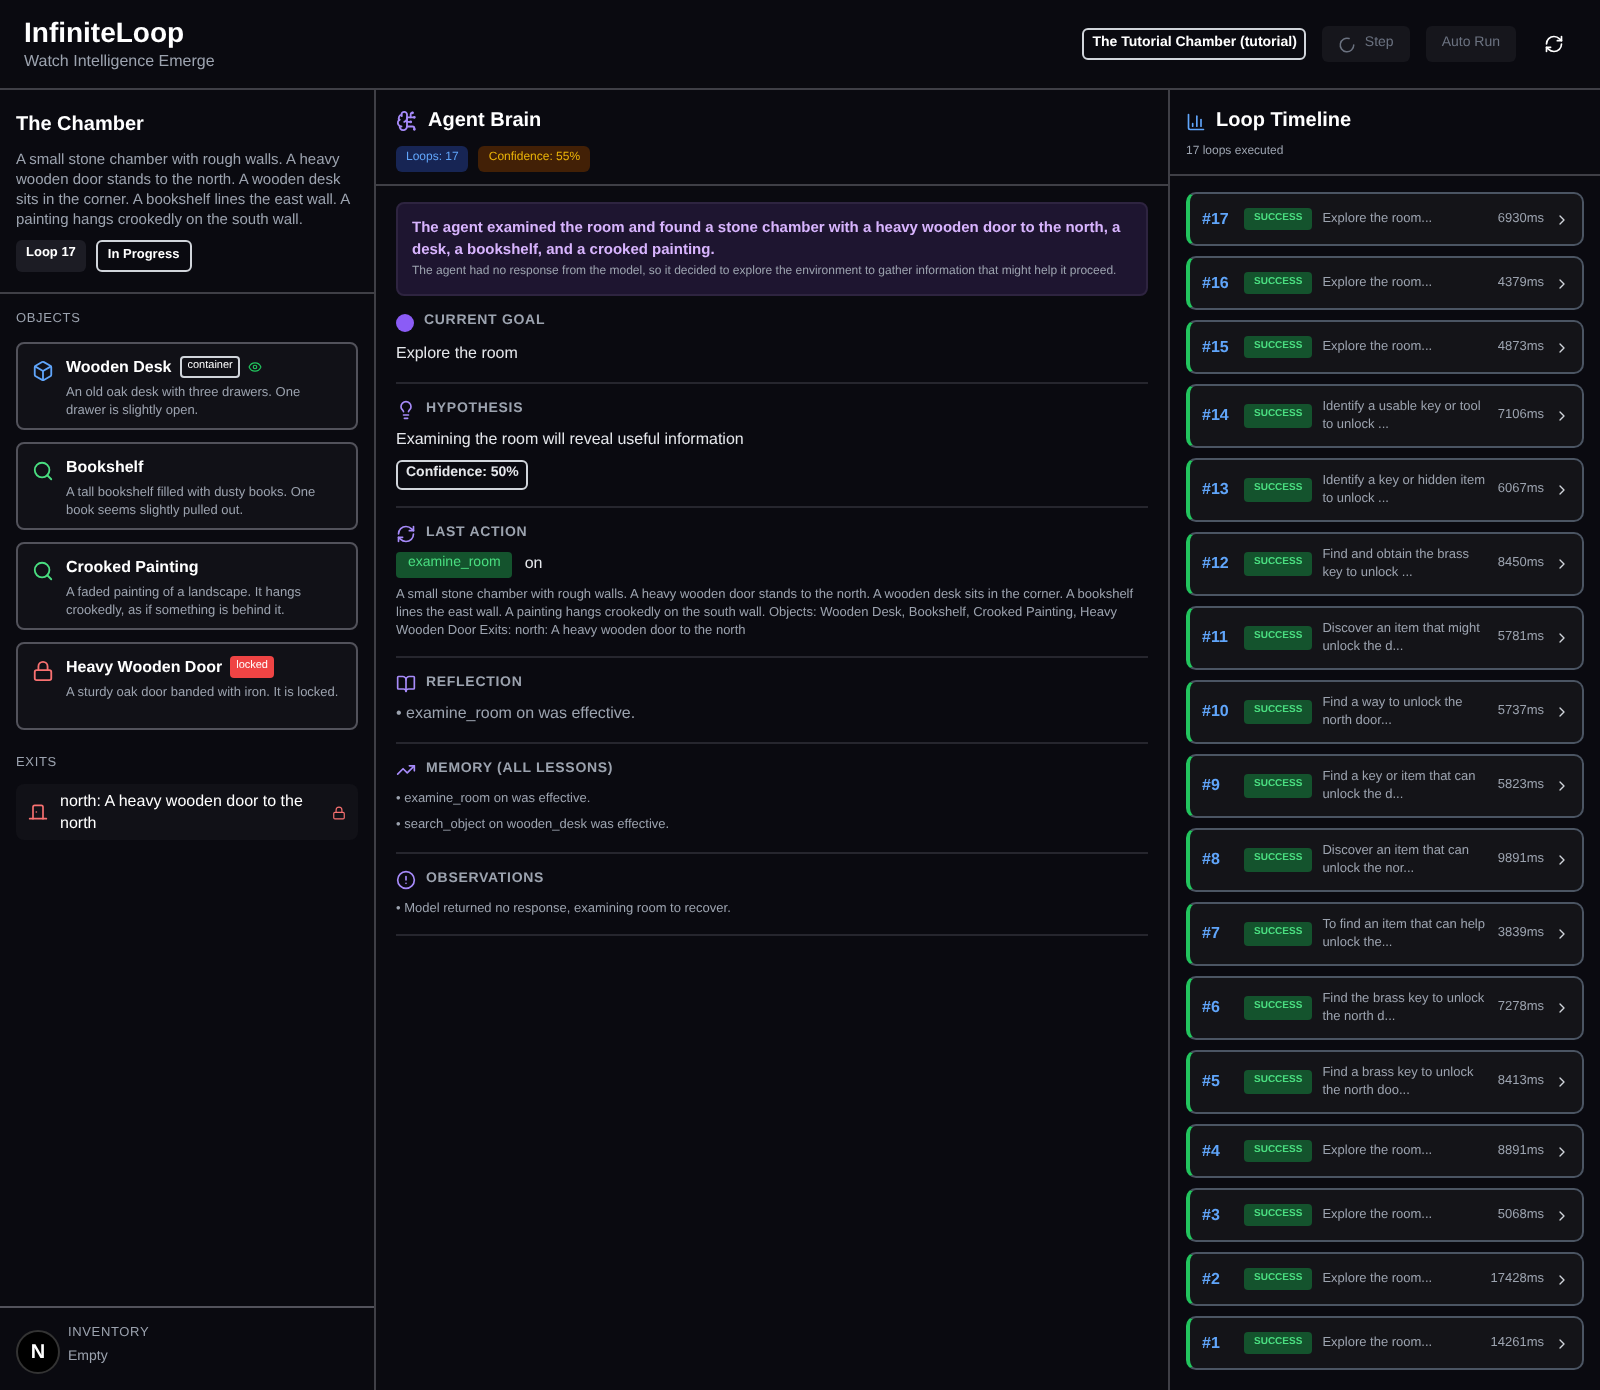  What do you see at coordinates (1216, 219) in the screenshot?
I see `loop-number: #17` at bounding box center [1216, 219].